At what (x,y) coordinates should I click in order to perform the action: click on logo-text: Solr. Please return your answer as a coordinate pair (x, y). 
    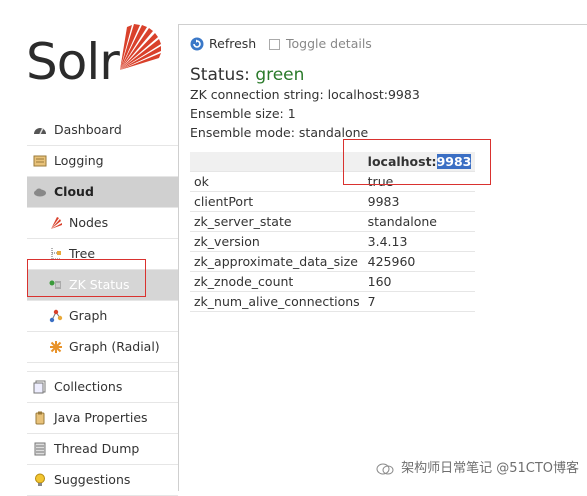
    Looking at the image, I should click on (73, 62).